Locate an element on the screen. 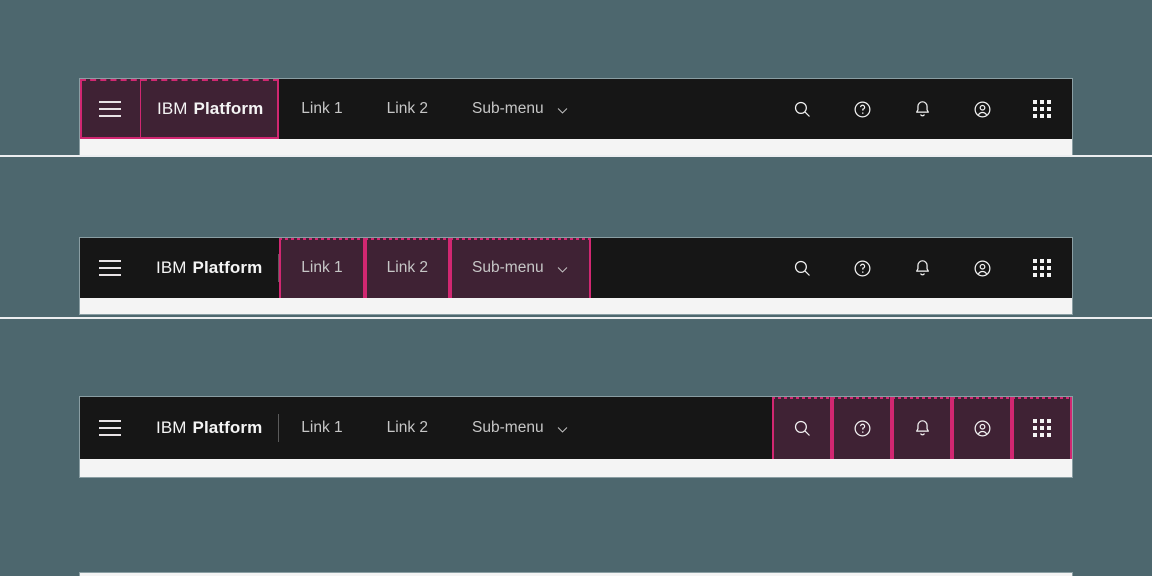 The image size is (1152, 576). shell-variant-4-partial is located at coordinates (576, 574).